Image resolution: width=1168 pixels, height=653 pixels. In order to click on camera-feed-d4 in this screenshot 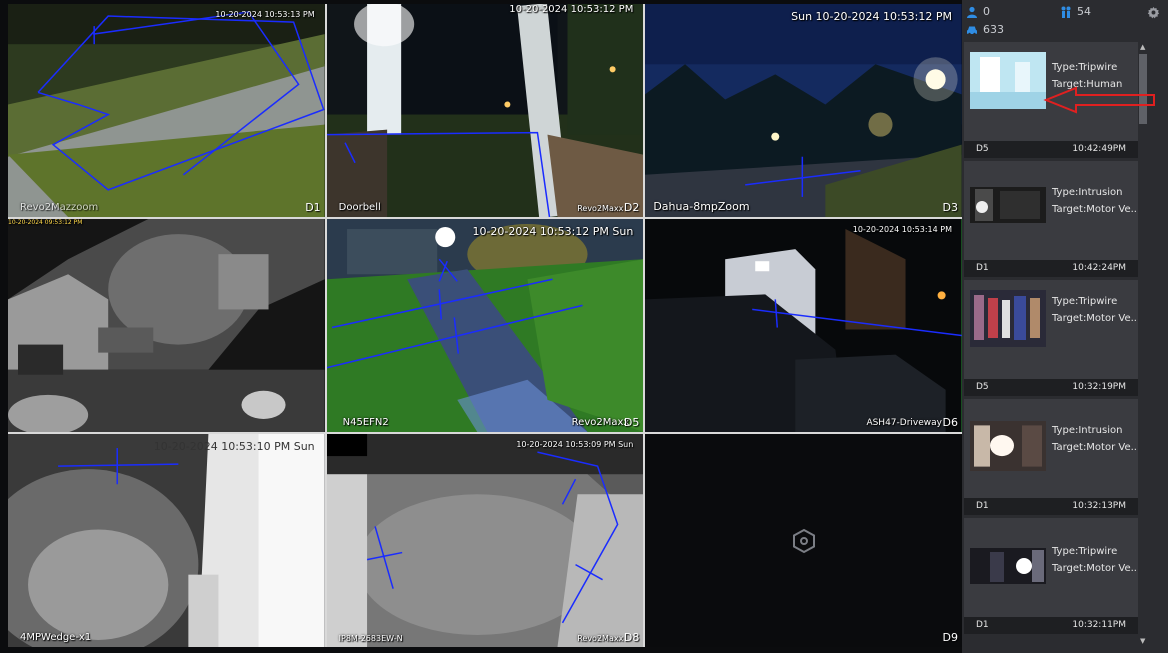, I will do `click(166, 325)`.